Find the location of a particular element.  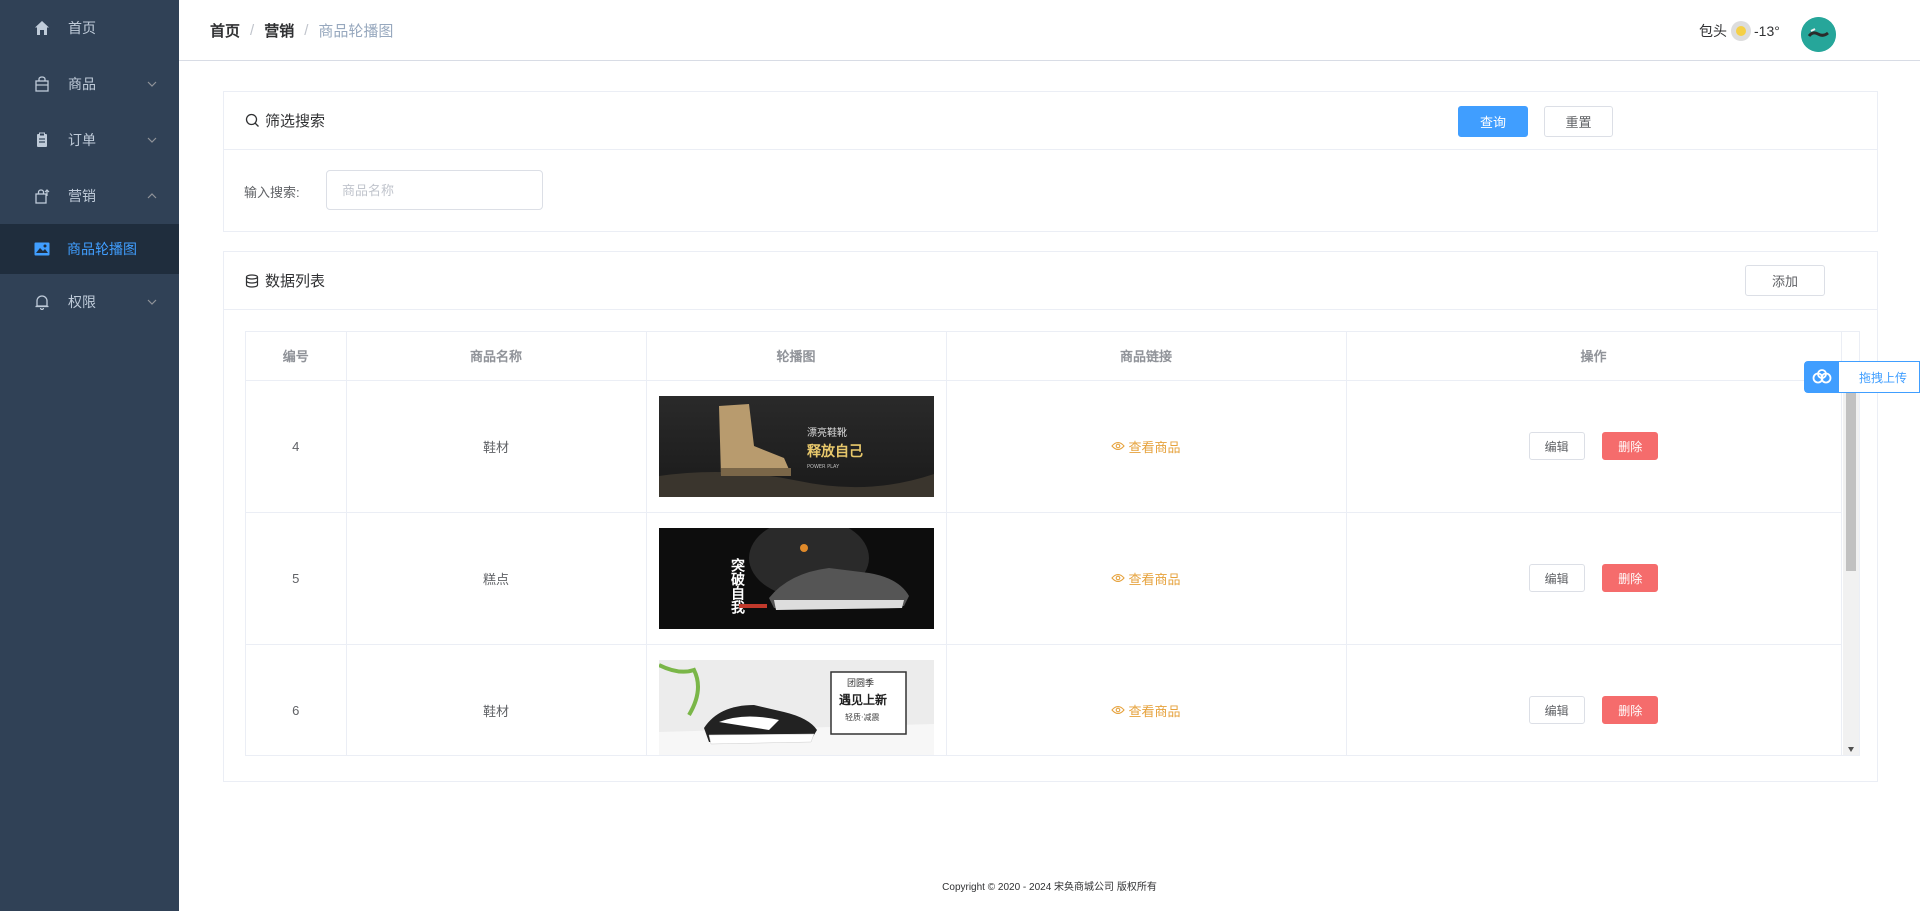

query-button: 查询 is located at coordinates (1493, 121).